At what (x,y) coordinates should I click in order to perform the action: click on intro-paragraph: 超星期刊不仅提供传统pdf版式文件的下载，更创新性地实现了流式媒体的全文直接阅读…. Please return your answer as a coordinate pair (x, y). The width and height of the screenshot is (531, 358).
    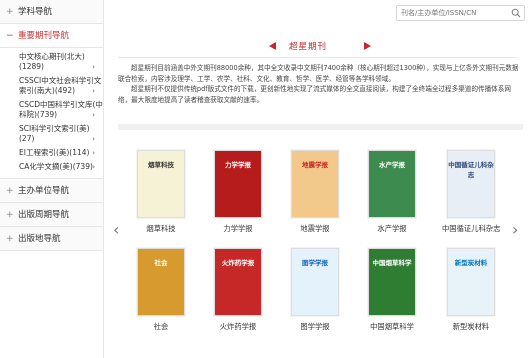
    Looking at the image, I should click on (314, 94).